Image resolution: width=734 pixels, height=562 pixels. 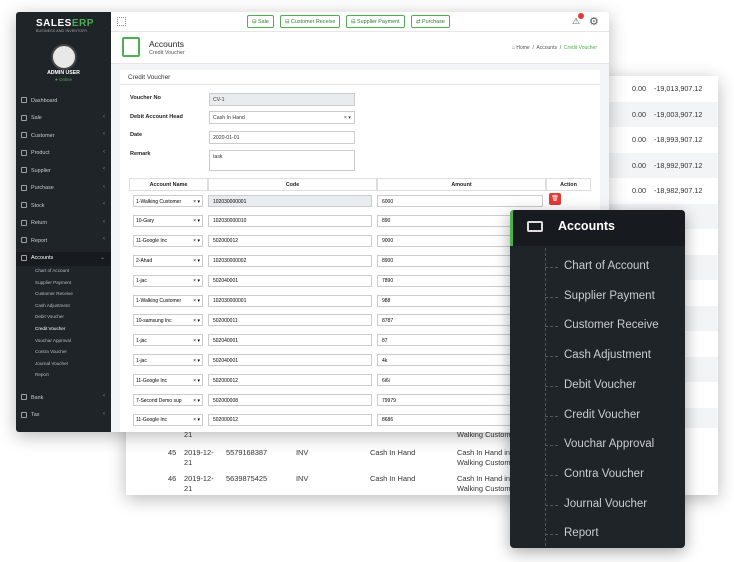 I want to click on voucher-no-field: CV-1, so click(x=282, y=99).